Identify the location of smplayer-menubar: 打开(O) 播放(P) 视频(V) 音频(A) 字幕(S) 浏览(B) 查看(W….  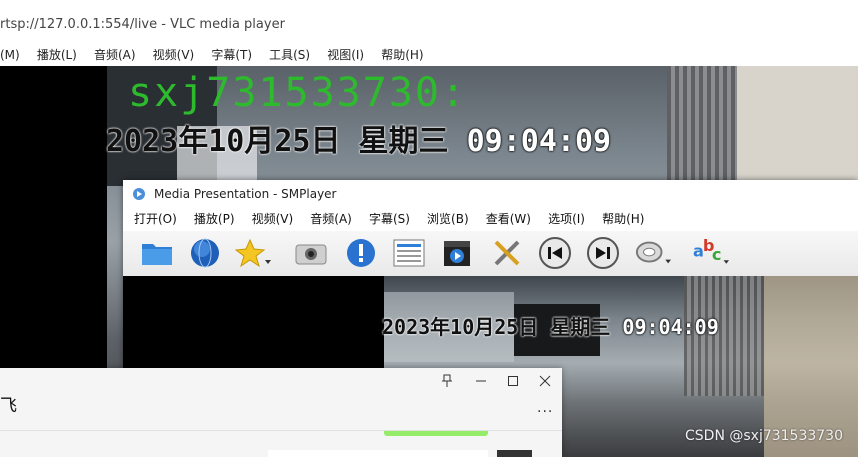
(490, 219).